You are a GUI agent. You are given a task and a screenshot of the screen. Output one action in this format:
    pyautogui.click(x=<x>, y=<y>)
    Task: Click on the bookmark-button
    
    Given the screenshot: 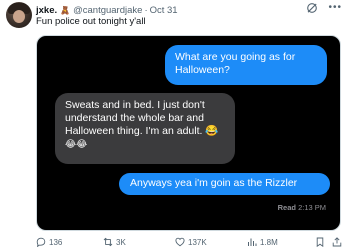 What is the action you would take?
    pyautogui.click(x=320, y=242)
    